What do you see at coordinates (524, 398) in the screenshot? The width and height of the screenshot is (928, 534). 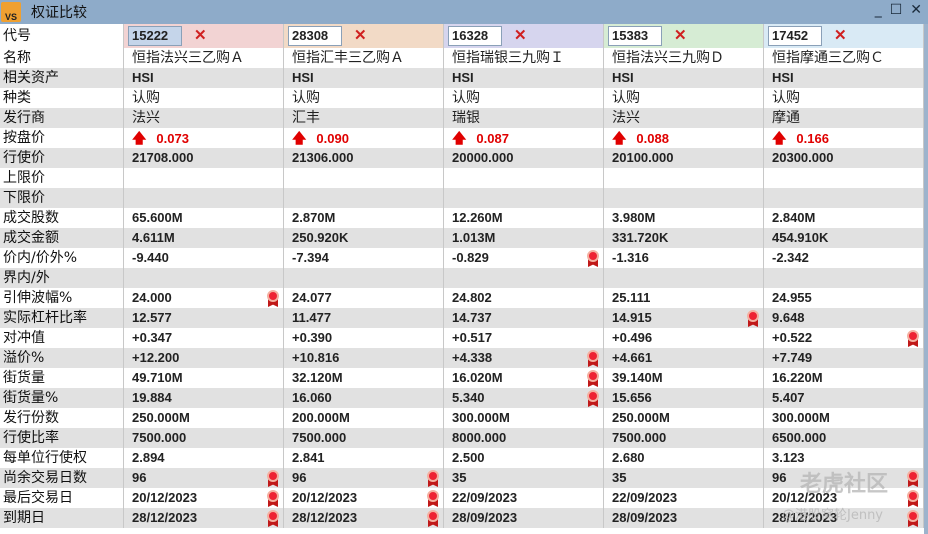 I see `table-cell: 5.340` at bounding box center [524, 398].